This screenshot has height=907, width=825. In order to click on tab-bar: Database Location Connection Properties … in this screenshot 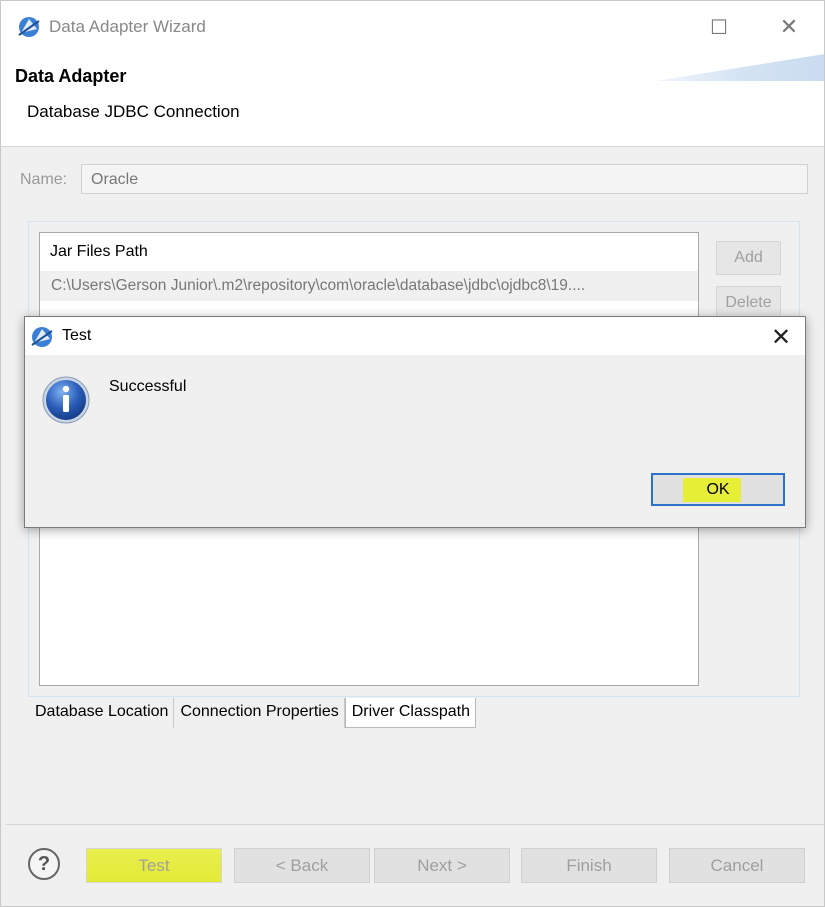, I will do `click(253, 713)`.